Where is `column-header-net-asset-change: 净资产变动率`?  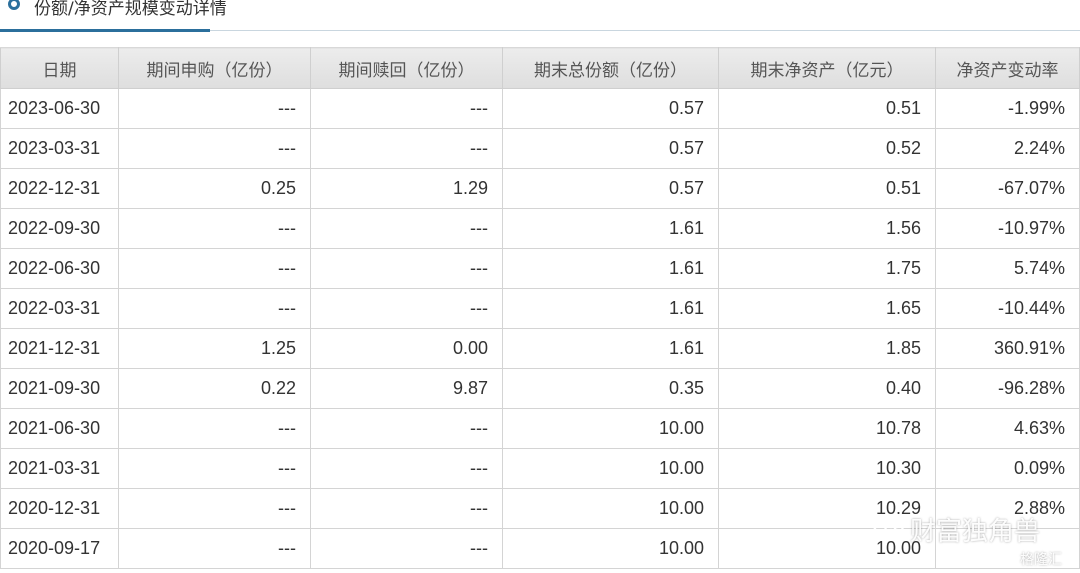 column-header-net-asset-change: 净资产变动率 is located at coordinates (1007, 68).